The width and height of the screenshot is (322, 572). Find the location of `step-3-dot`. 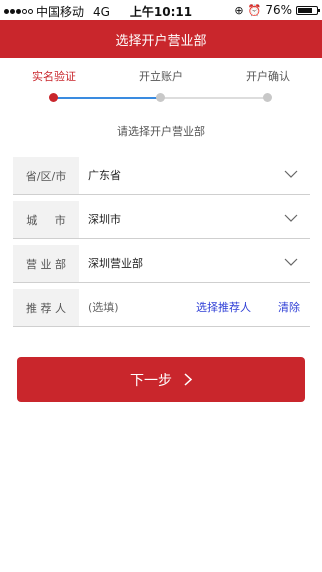

step-3-dot is located at coordinates (267, 97).